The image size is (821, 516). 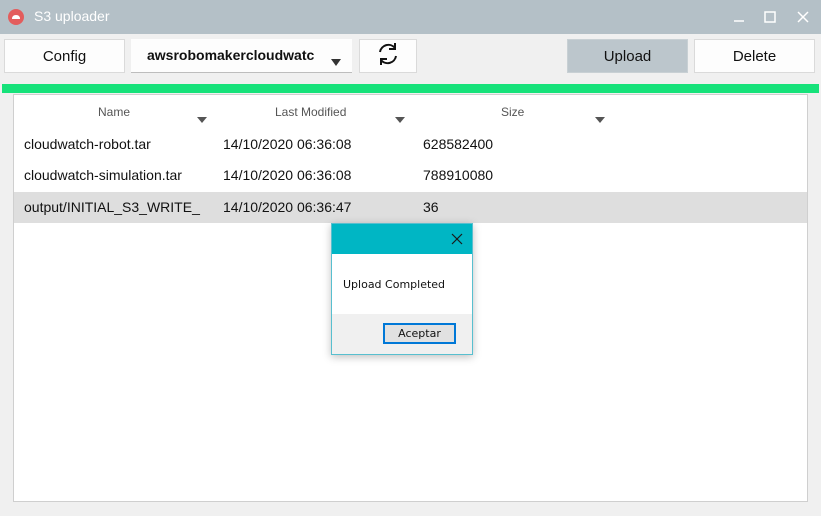 What do you see at coordinates (754, 56) in the screenshot?
I see `delete-button: Delete` at bounding box center [754, 56].